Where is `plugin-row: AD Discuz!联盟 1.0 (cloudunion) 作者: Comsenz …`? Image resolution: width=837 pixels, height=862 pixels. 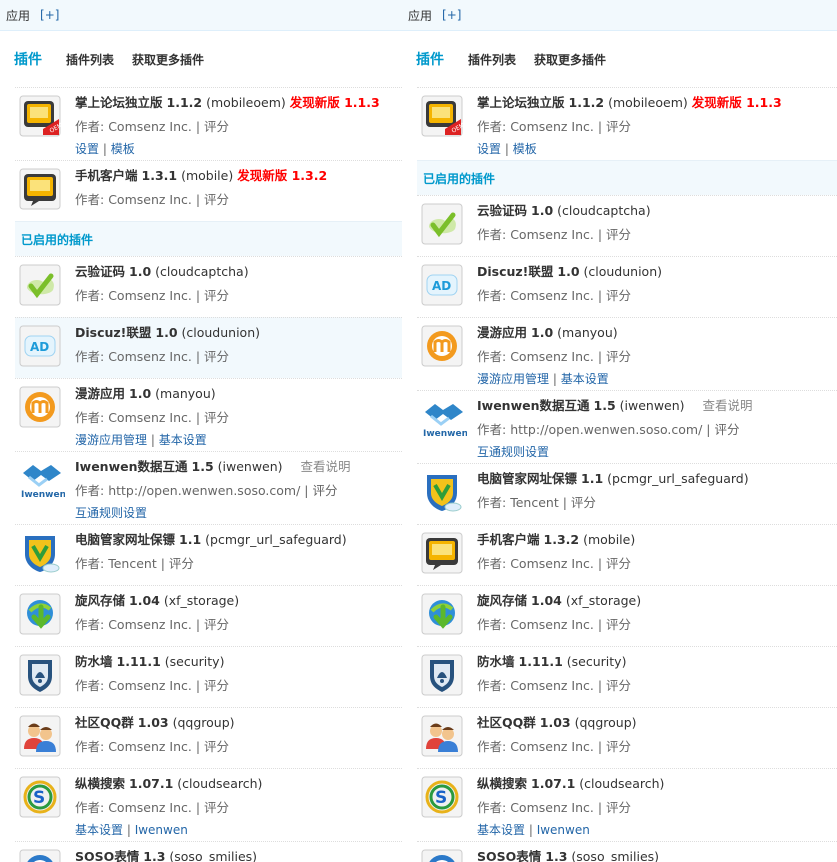
plugin-row: AD Discuz!联盟 1.0 (cloudunion) 作者: Comsenz … is located at coordinates (627, 286).